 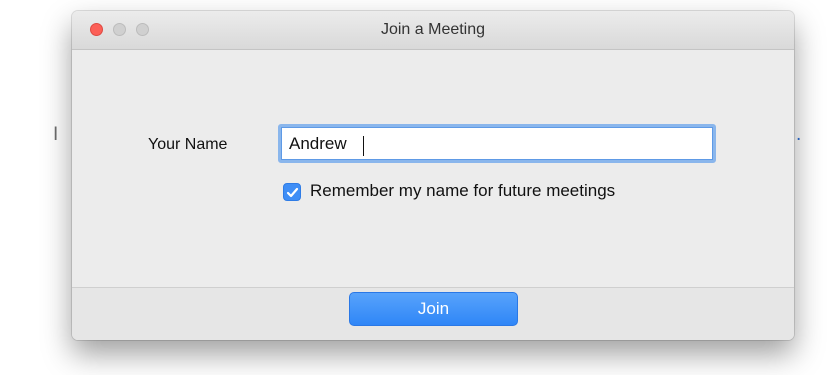 What do you see at coordinates (799, 134) in the screenshot?
I see `background-text-fragment-right: .` at bounding box center [799, 134].